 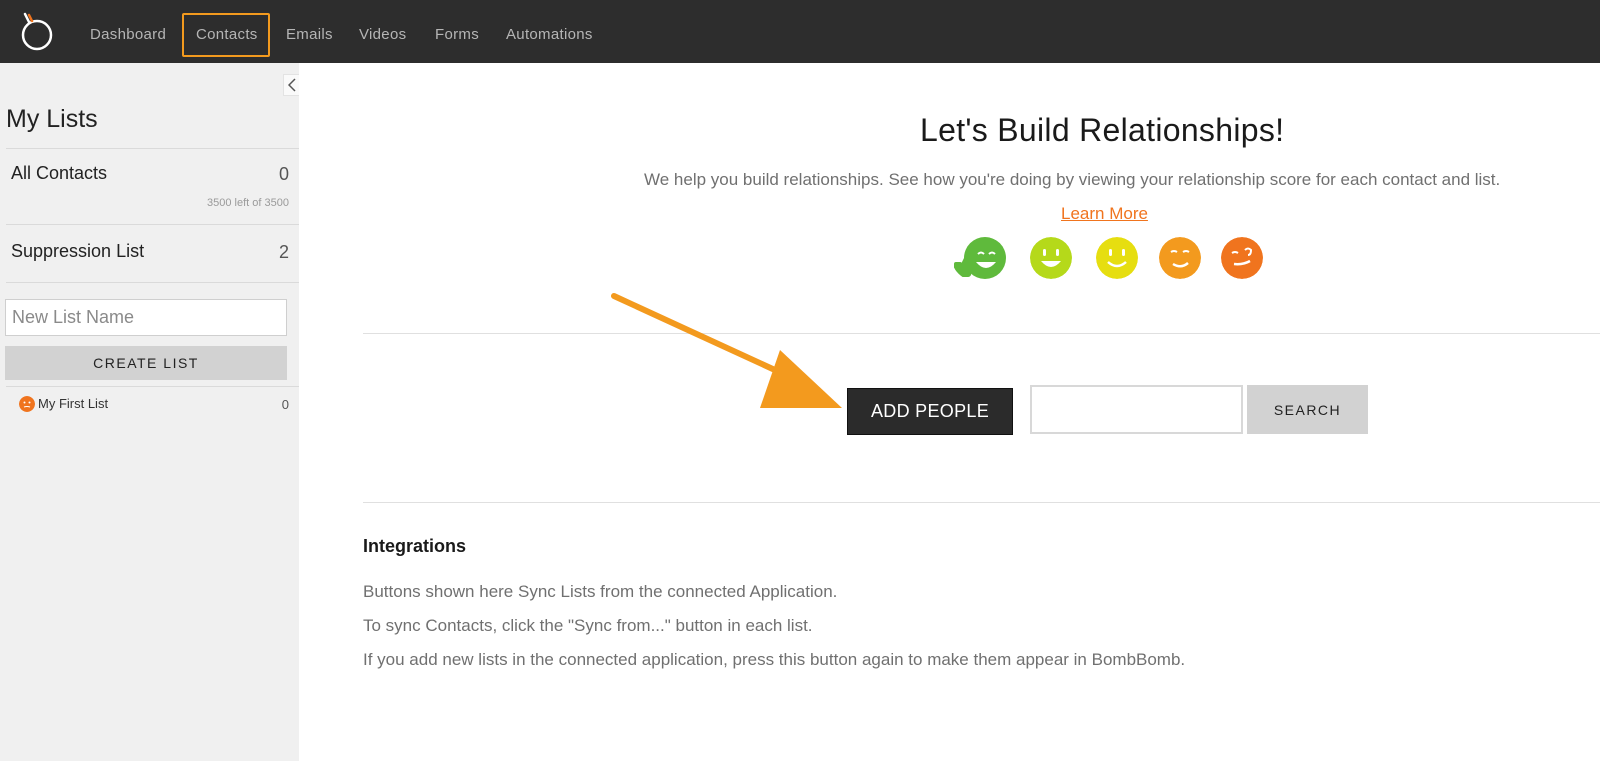 What do you see at coordinates (59, 173) in the screenshot?
I see `all-contacts-label: All Contacts` at bounding box center [59, 173].